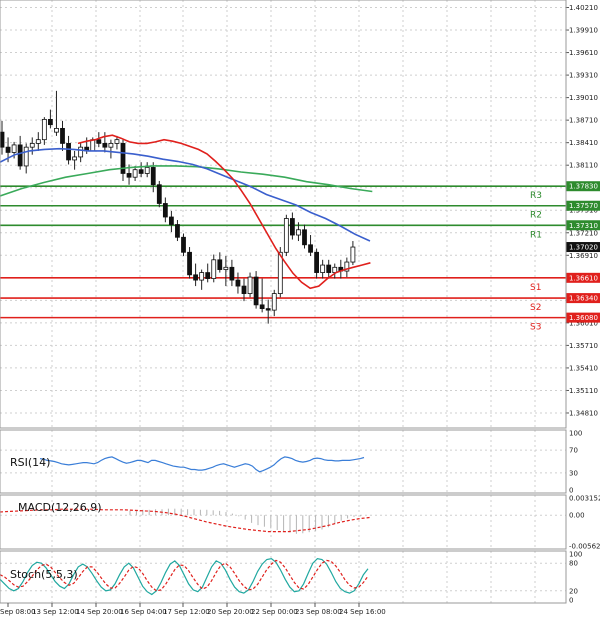  What do you see at coordinates (99, 612) in the screenshot?
I see `time-tick-label-2: 14 Sep 20:00` at bounding box center [99, 612].